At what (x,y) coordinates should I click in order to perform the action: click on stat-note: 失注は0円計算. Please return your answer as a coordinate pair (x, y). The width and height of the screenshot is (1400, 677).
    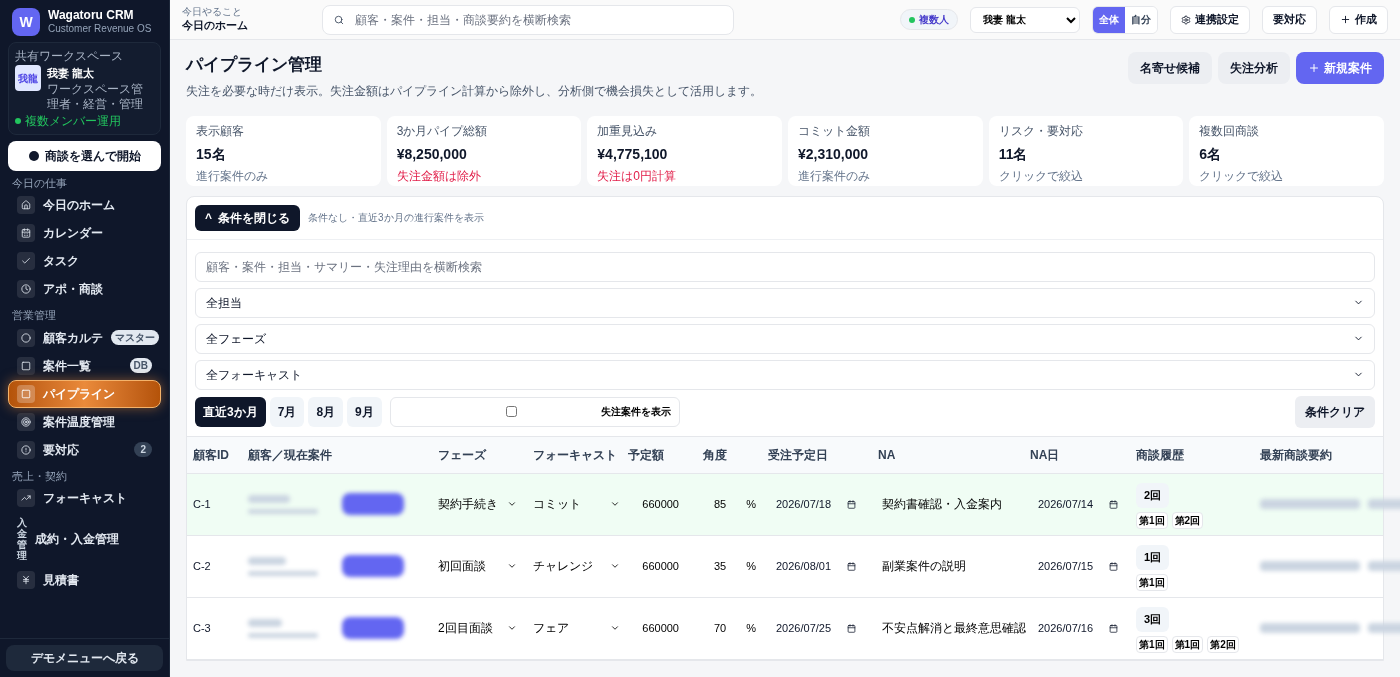
    Looking at the image, I should click on (637, 176).